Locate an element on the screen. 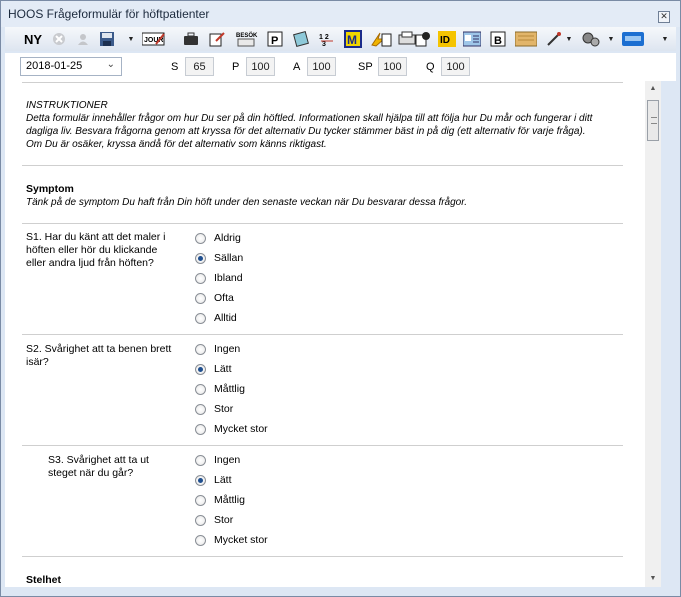  save-icon is located at coordinates (107, 39).